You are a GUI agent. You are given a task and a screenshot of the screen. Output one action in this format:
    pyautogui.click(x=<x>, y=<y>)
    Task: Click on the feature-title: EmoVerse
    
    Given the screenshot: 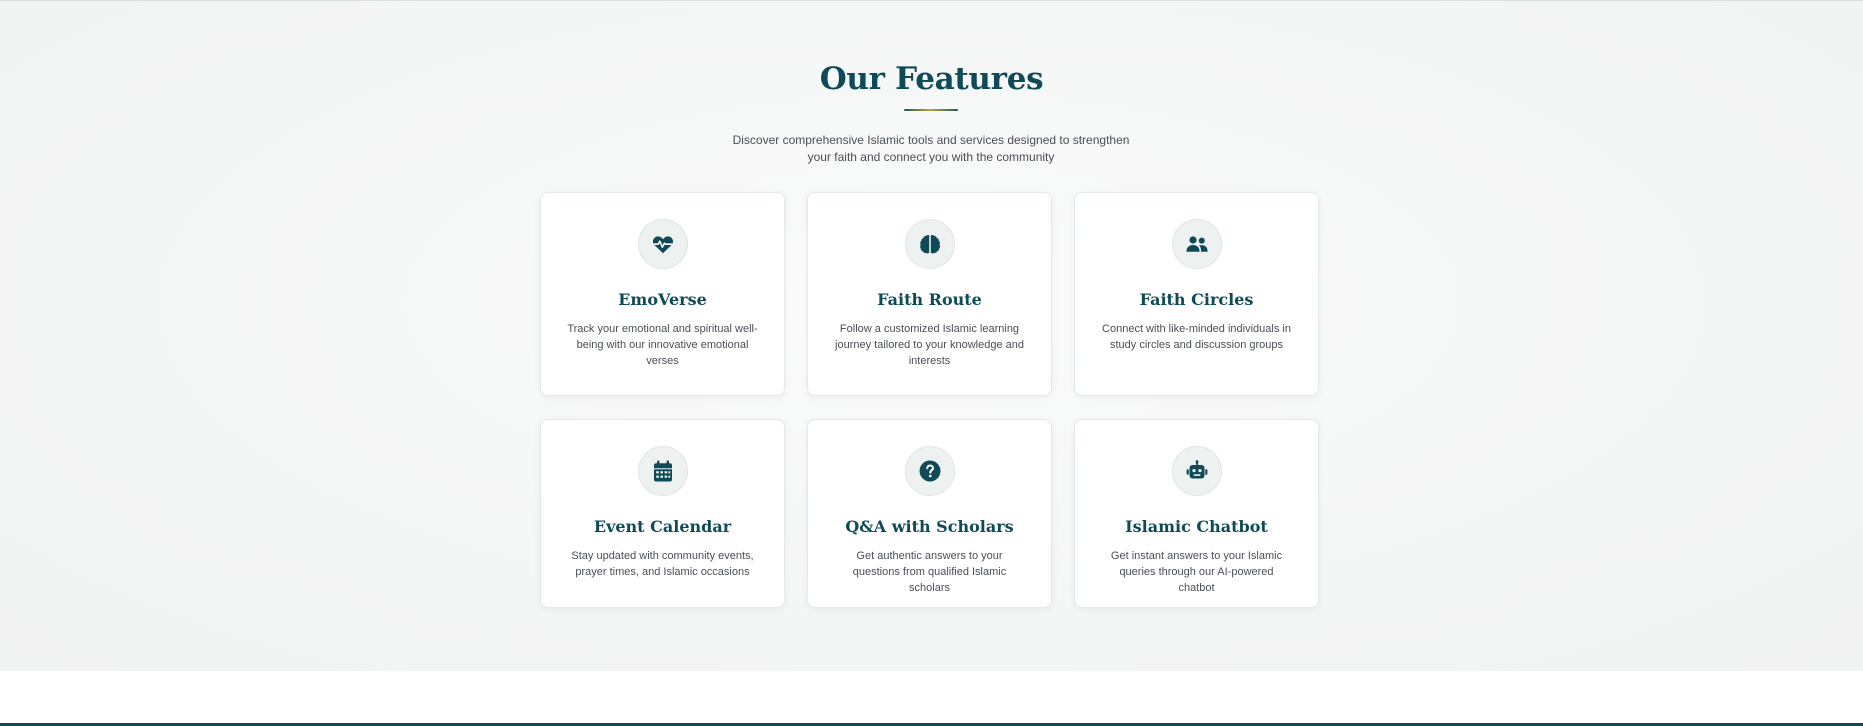 What is the action you would take?
    pyautogui.click(x=662, y=299)
    